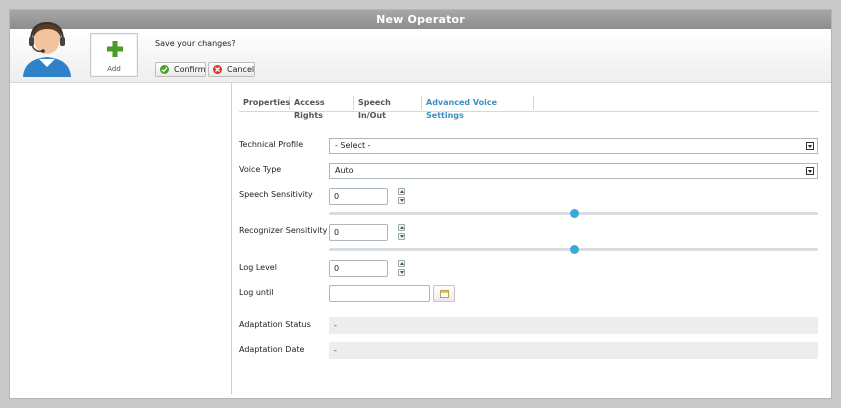  Describe the element at coordinates (573, 325) in the screenshot. I see `adaptation-status-value: -` at that location.